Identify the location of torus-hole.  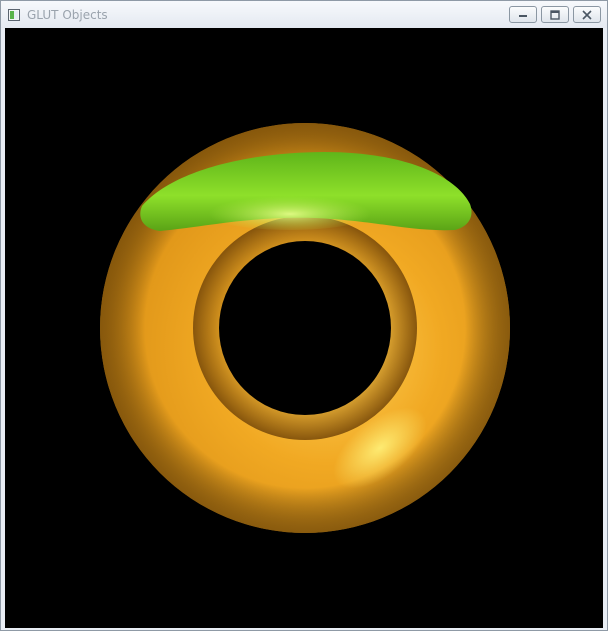
(305, 328).